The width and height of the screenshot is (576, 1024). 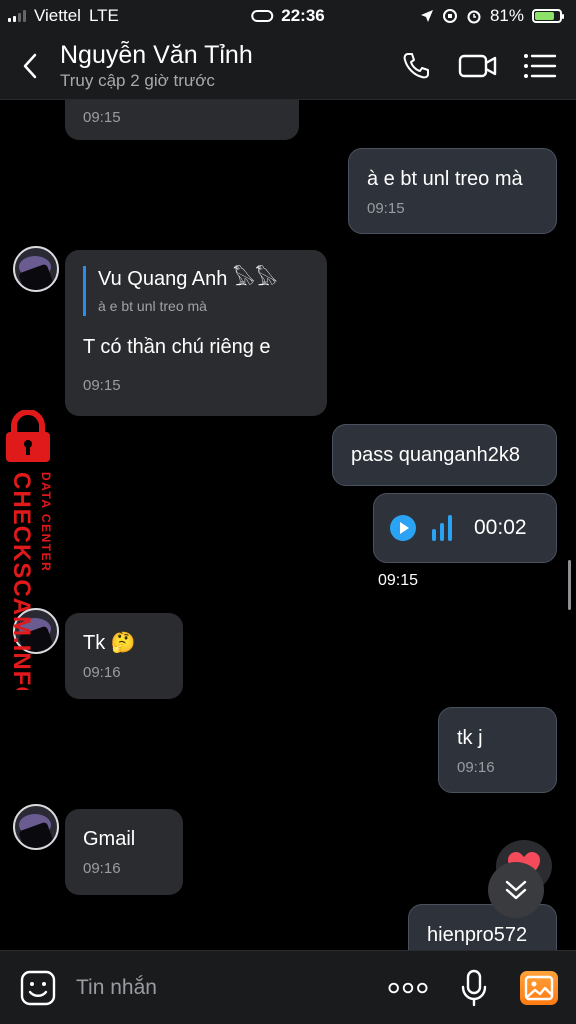 I want to click on battery-fill, so click(x=545, y=16).